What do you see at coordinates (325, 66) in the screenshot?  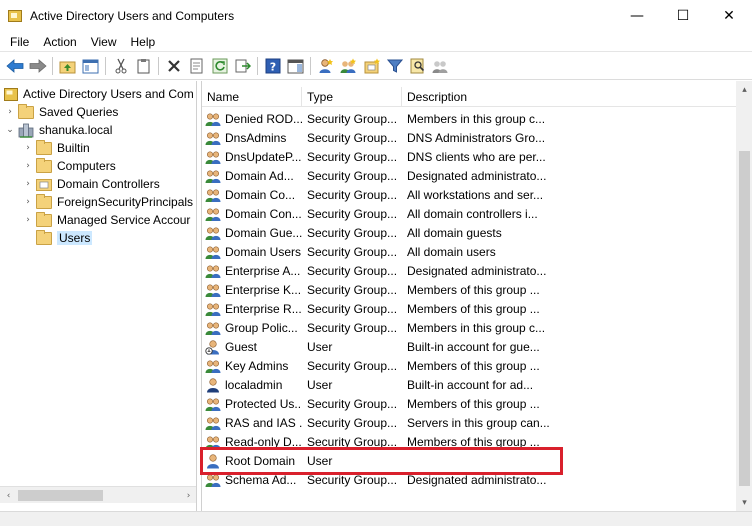 I see `new-user-icon` at bounding box center [325, 66].